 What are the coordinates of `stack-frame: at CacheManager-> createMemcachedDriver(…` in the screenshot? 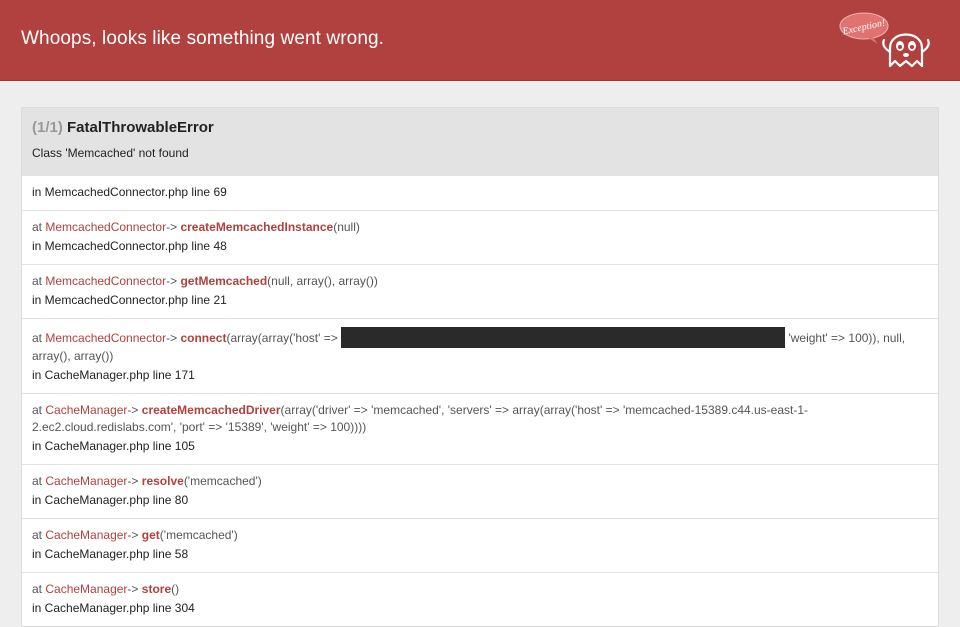 It's located at (480, 428).